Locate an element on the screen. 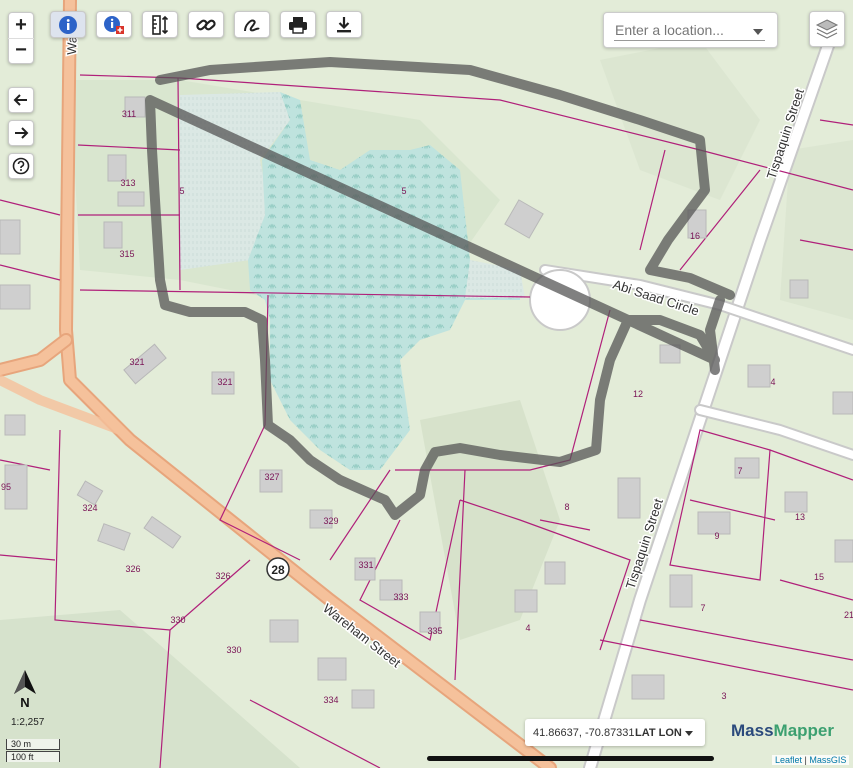 Image resolution: width=853 pixels, height=768 pixels. download-tool-button is located at coordinates (344, 24).